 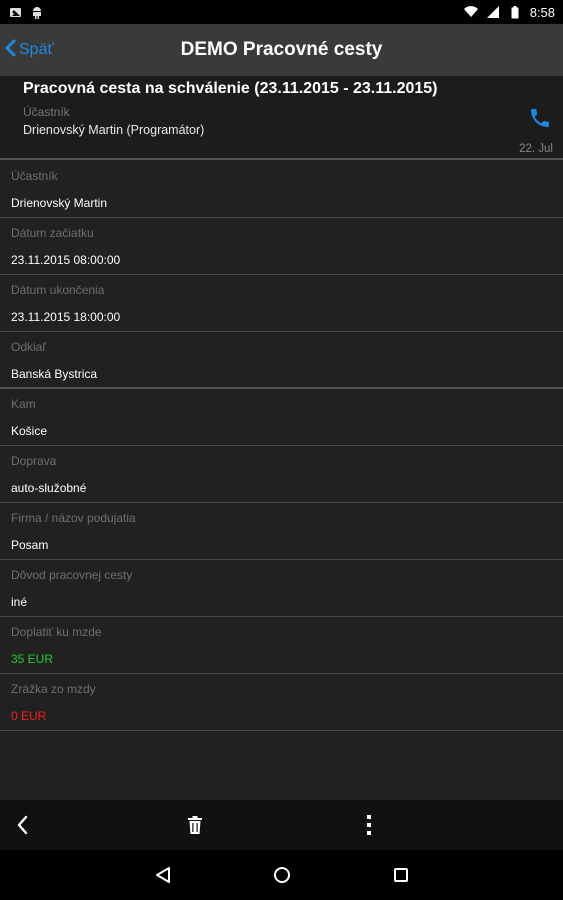 I want to click on field-label: Dátum ukončenia, so click(x=58, y=290).